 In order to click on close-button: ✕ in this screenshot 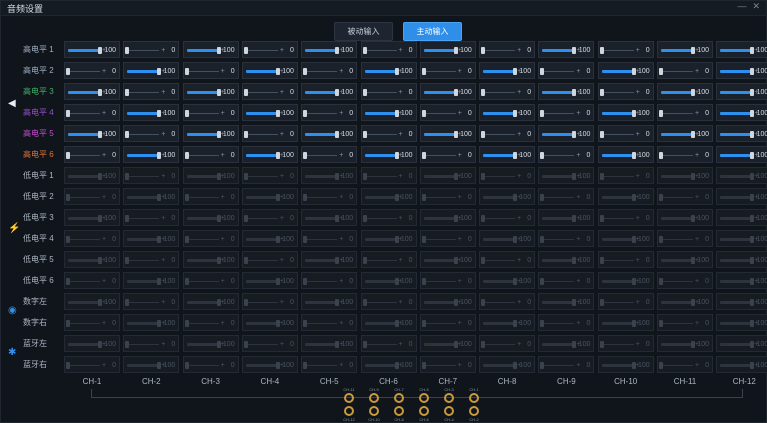, I will do `click(756, 6)`.